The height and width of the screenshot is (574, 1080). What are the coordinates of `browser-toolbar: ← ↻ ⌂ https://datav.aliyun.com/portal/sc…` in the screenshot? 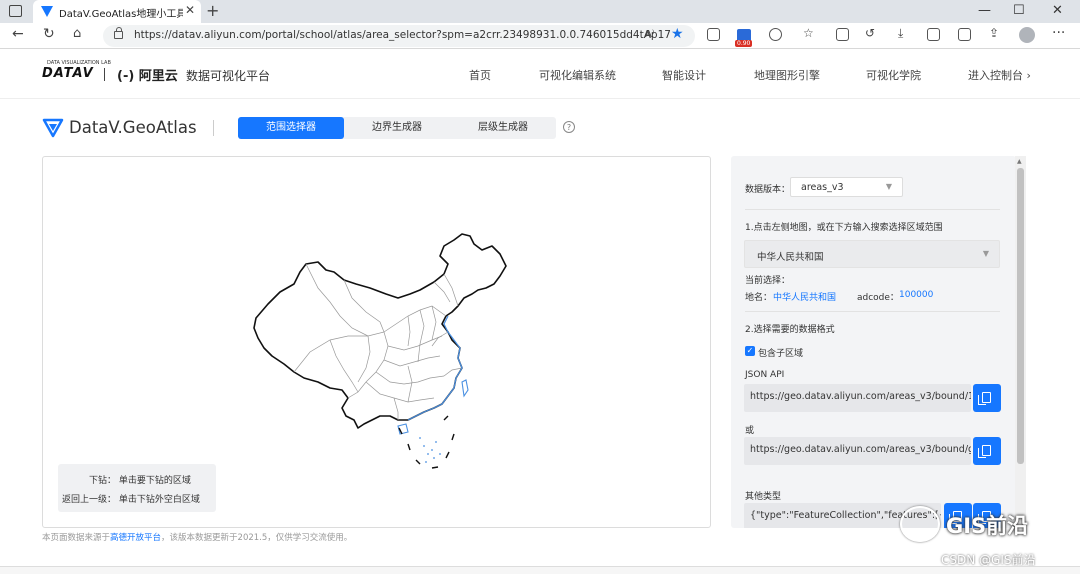 It's located at (540, 36).